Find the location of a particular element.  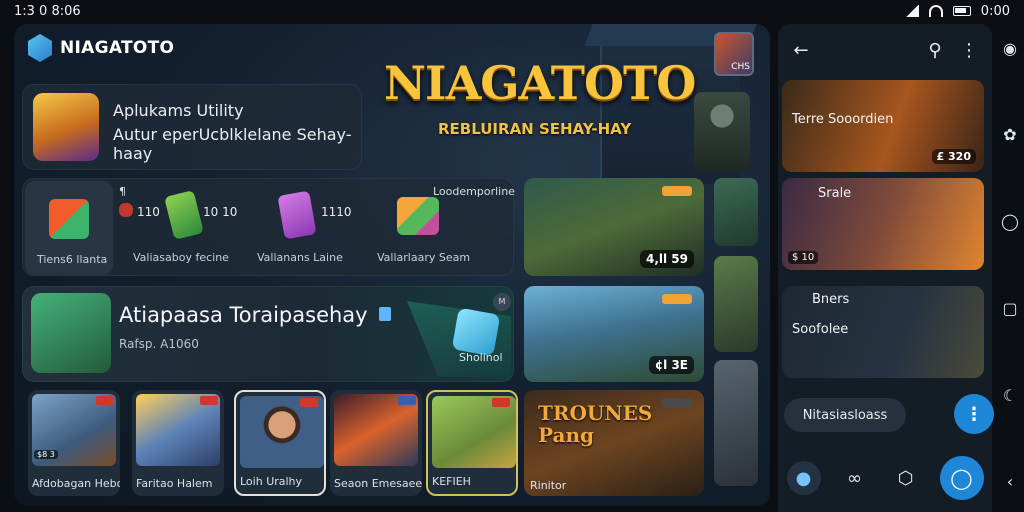

right-card-terre: Terre Sooordien £ 320 is located at coordinates (883, 126).